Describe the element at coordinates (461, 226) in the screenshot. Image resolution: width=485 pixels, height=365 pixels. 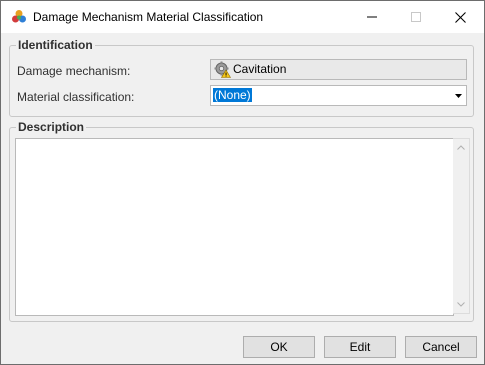
I see `description-scrollbar` at that location.